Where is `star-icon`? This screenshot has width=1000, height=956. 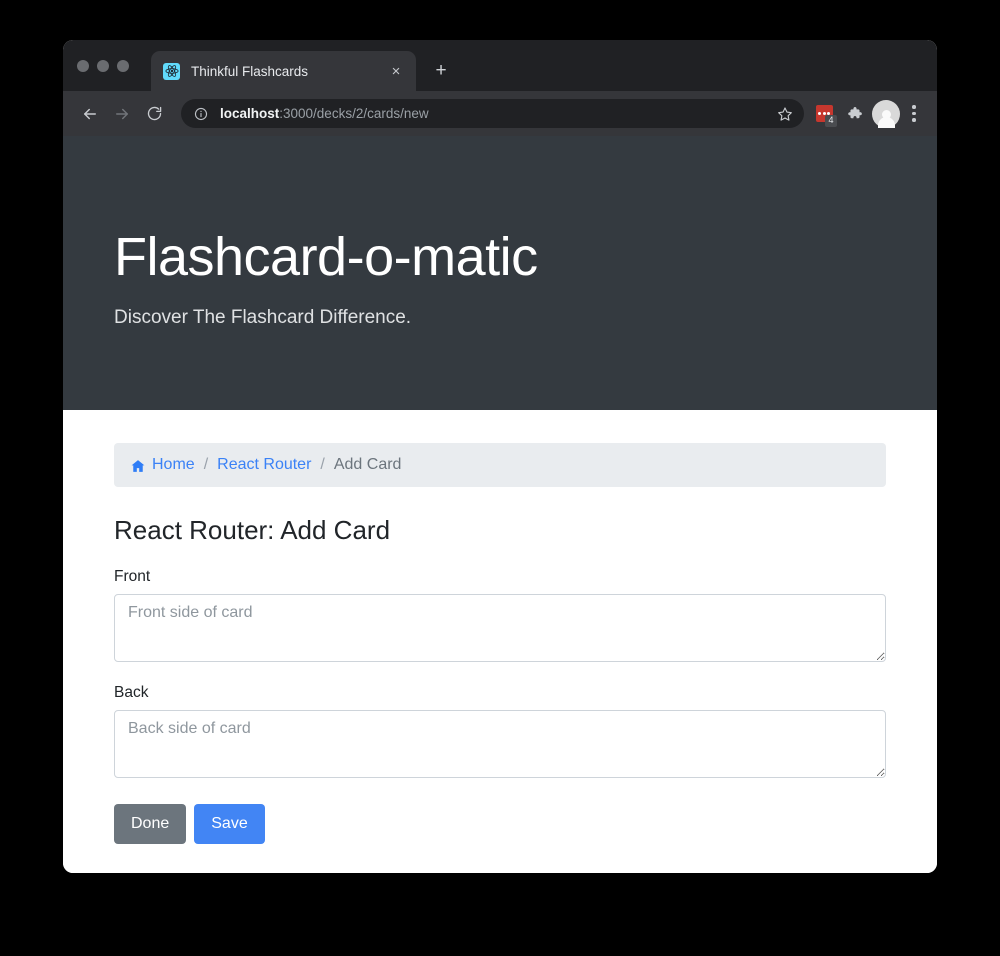
star-icon is located at coordinates (785, 114).